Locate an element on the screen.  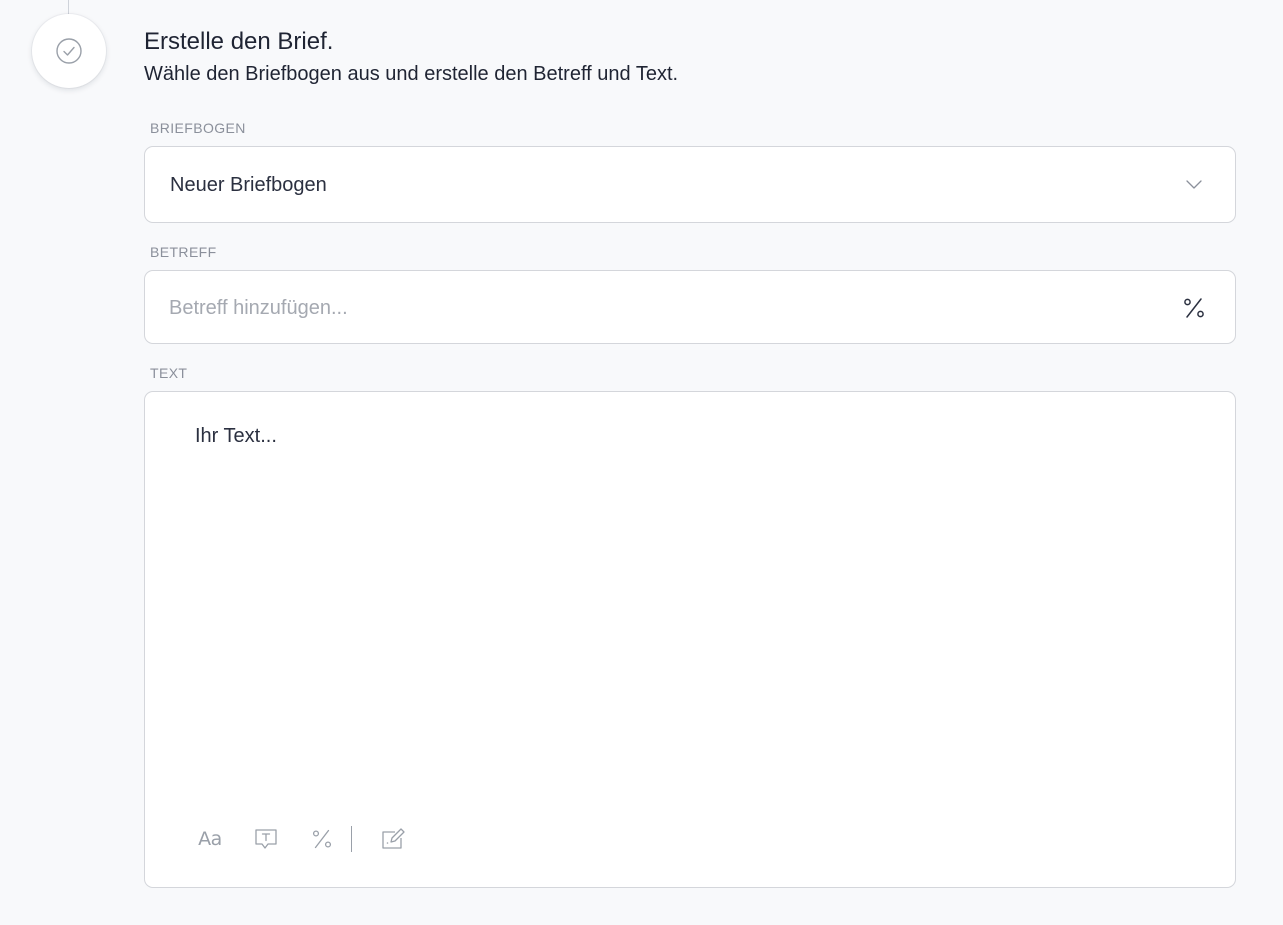
signature-icon is located at coordinates (393, 839).